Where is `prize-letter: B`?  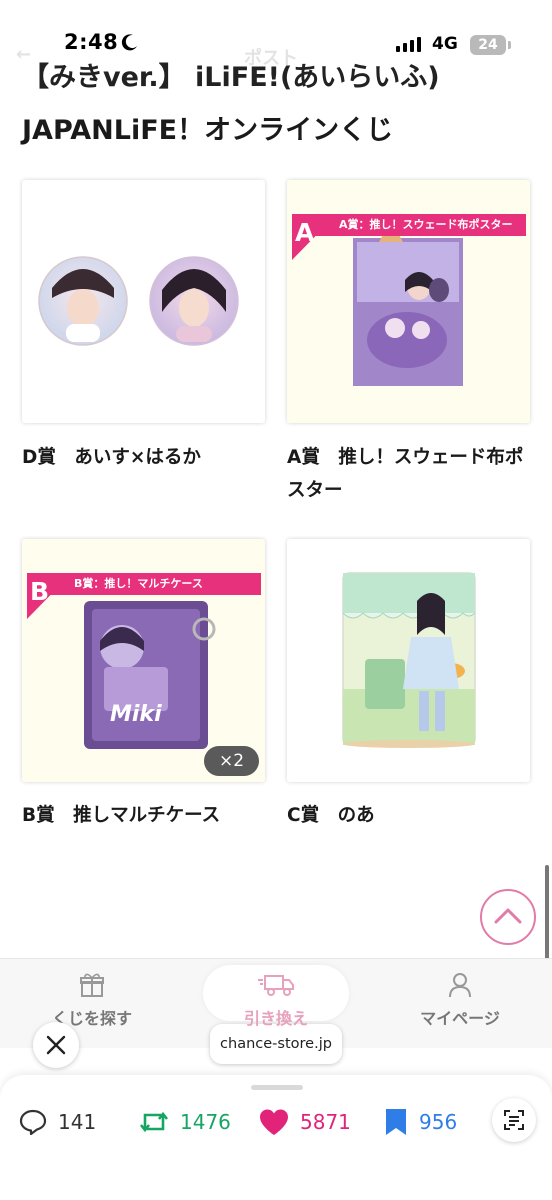 prize-letter: B is located at coordinates (40, 591).